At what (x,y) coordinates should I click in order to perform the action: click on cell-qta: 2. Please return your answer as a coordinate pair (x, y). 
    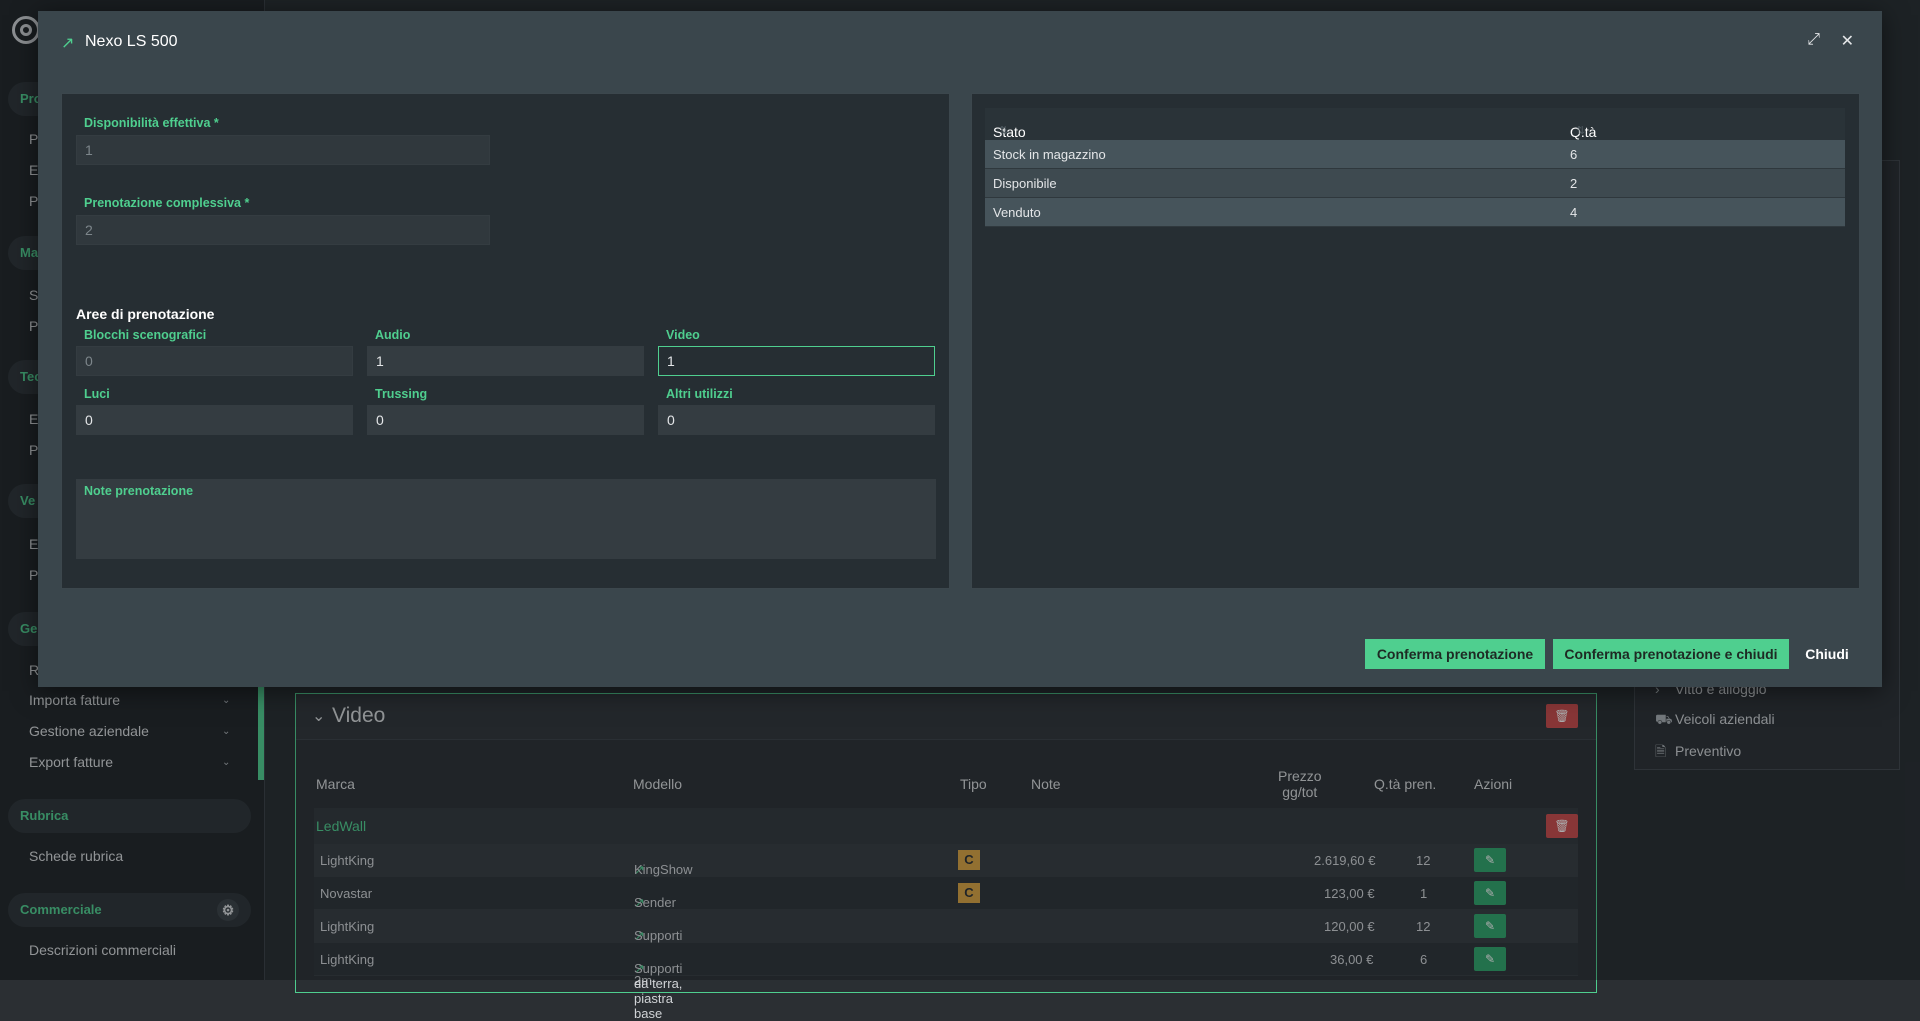
    Looking at the image, I should click on (1574, 183).